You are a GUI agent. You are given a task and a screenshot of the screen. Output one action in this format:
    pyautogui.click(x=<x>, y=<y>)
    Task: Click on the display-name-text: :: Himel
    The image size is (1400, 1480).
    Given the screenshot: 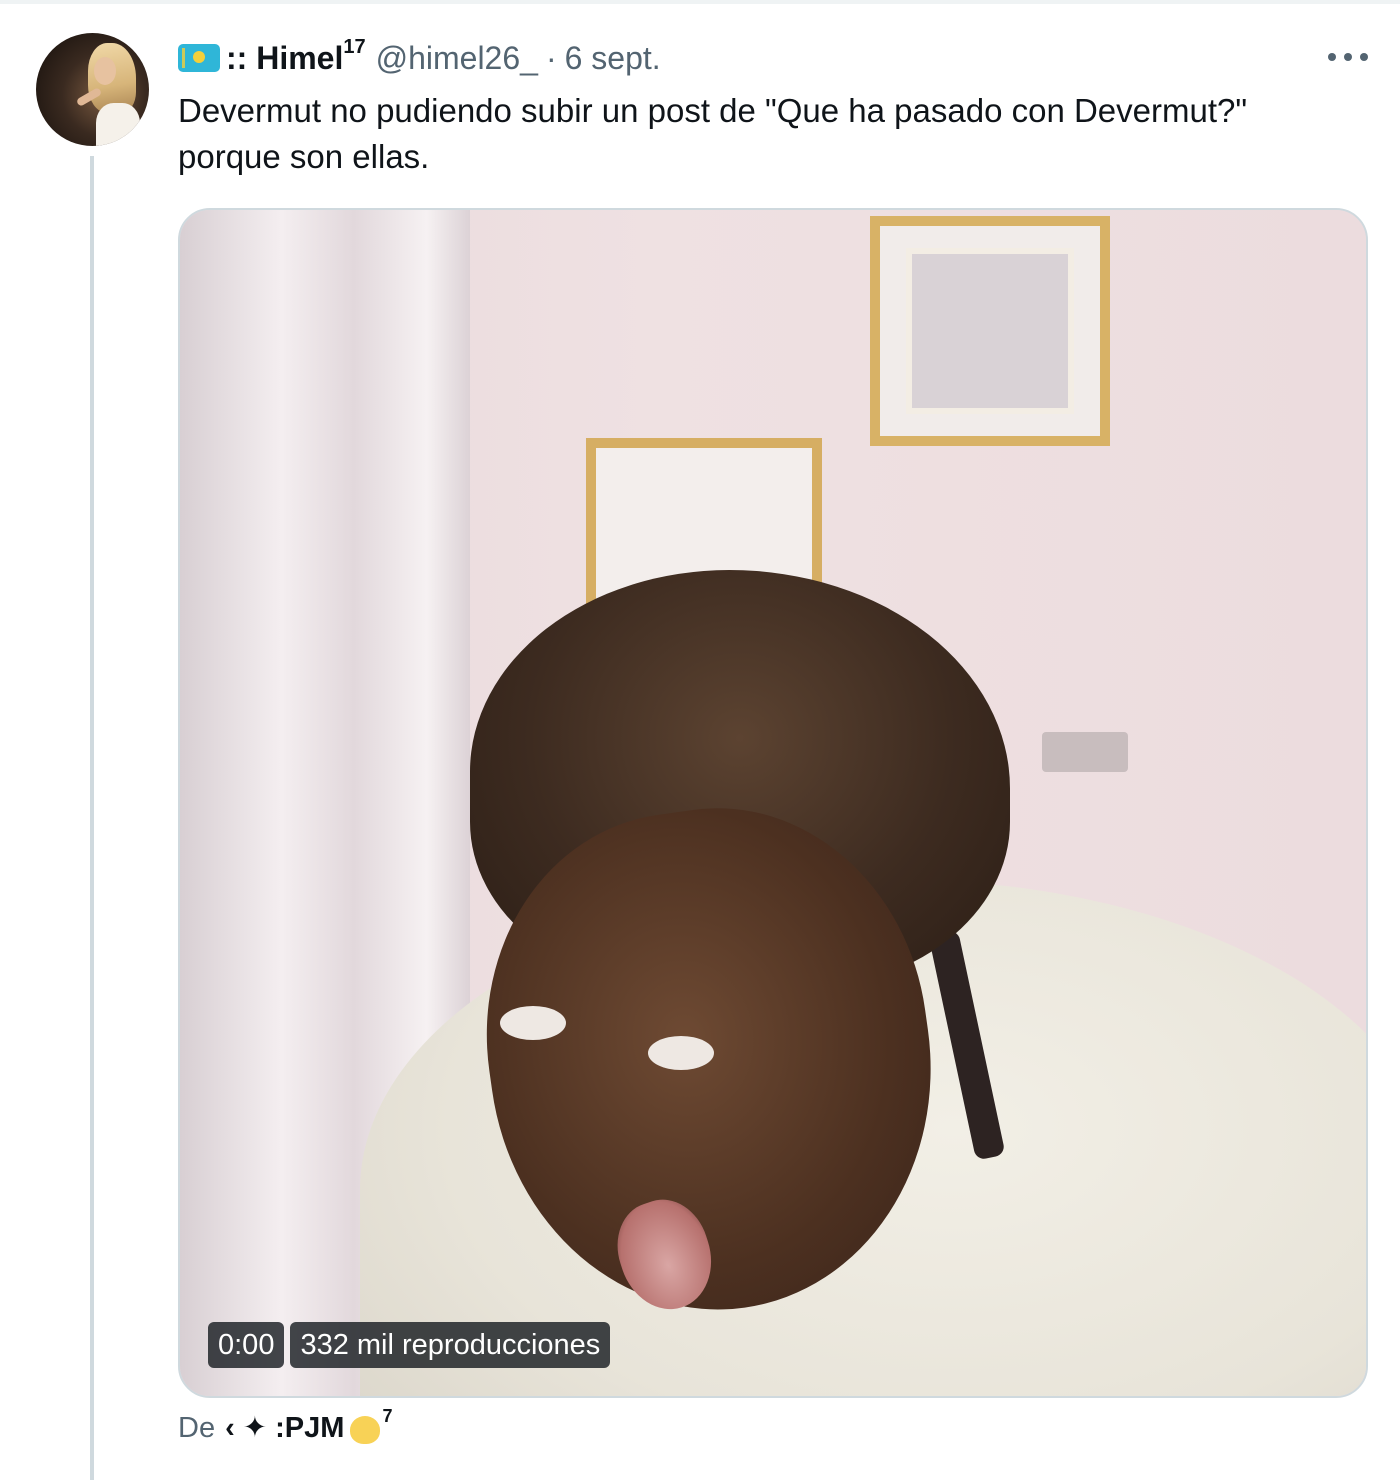 What is the action you would take?
    pyautogui.click(x=285, y=57)
    